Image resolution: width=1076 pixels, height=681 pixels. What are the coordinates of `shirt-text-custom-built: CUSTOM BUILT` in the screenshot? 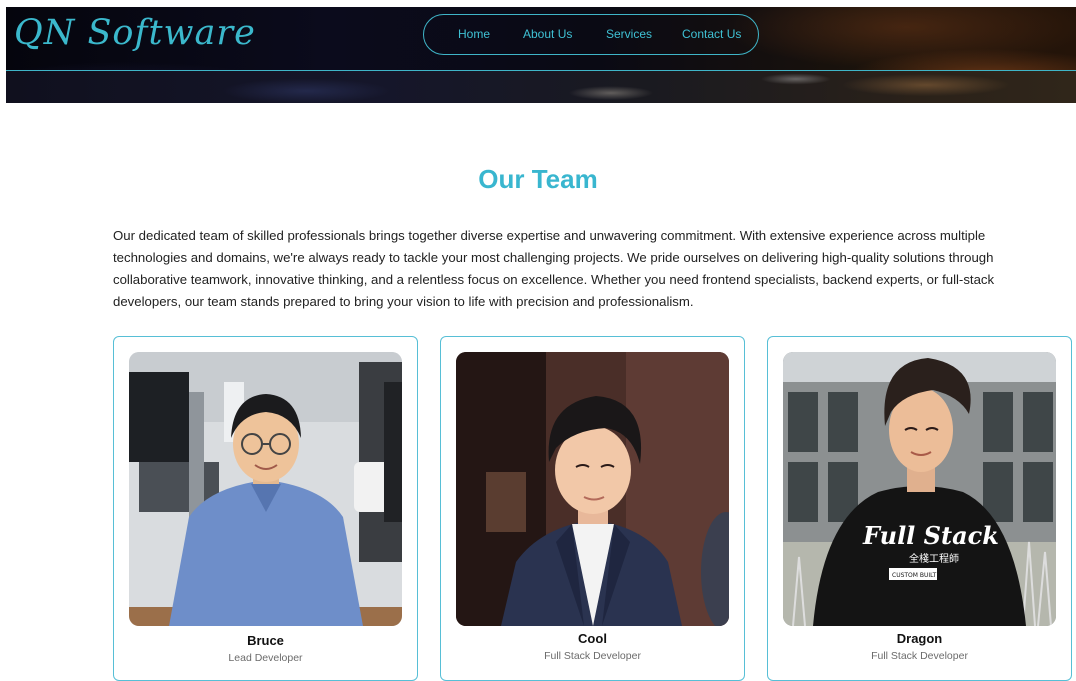 It's located at (914, 575).